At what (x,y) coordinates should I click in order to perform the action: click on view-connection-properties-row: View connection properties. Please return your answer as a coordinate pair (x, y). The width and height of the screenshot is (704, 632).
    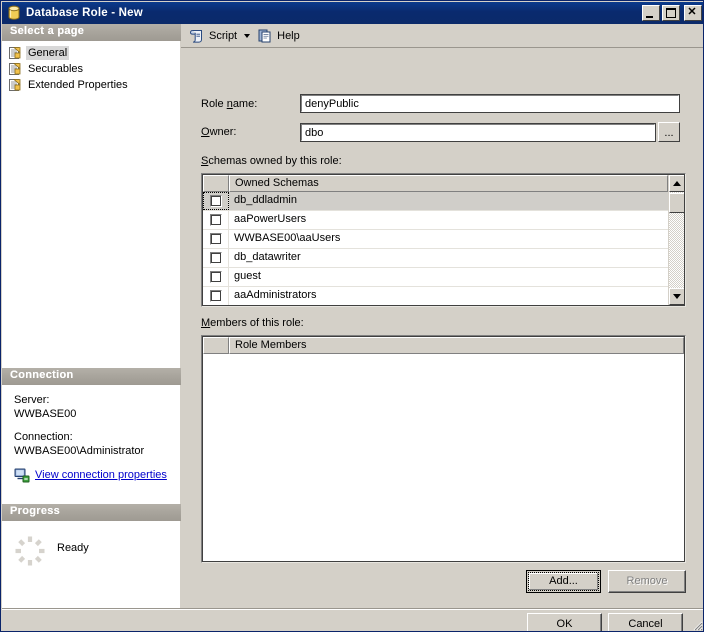
    Looking at the image, I should click on (97, 475).